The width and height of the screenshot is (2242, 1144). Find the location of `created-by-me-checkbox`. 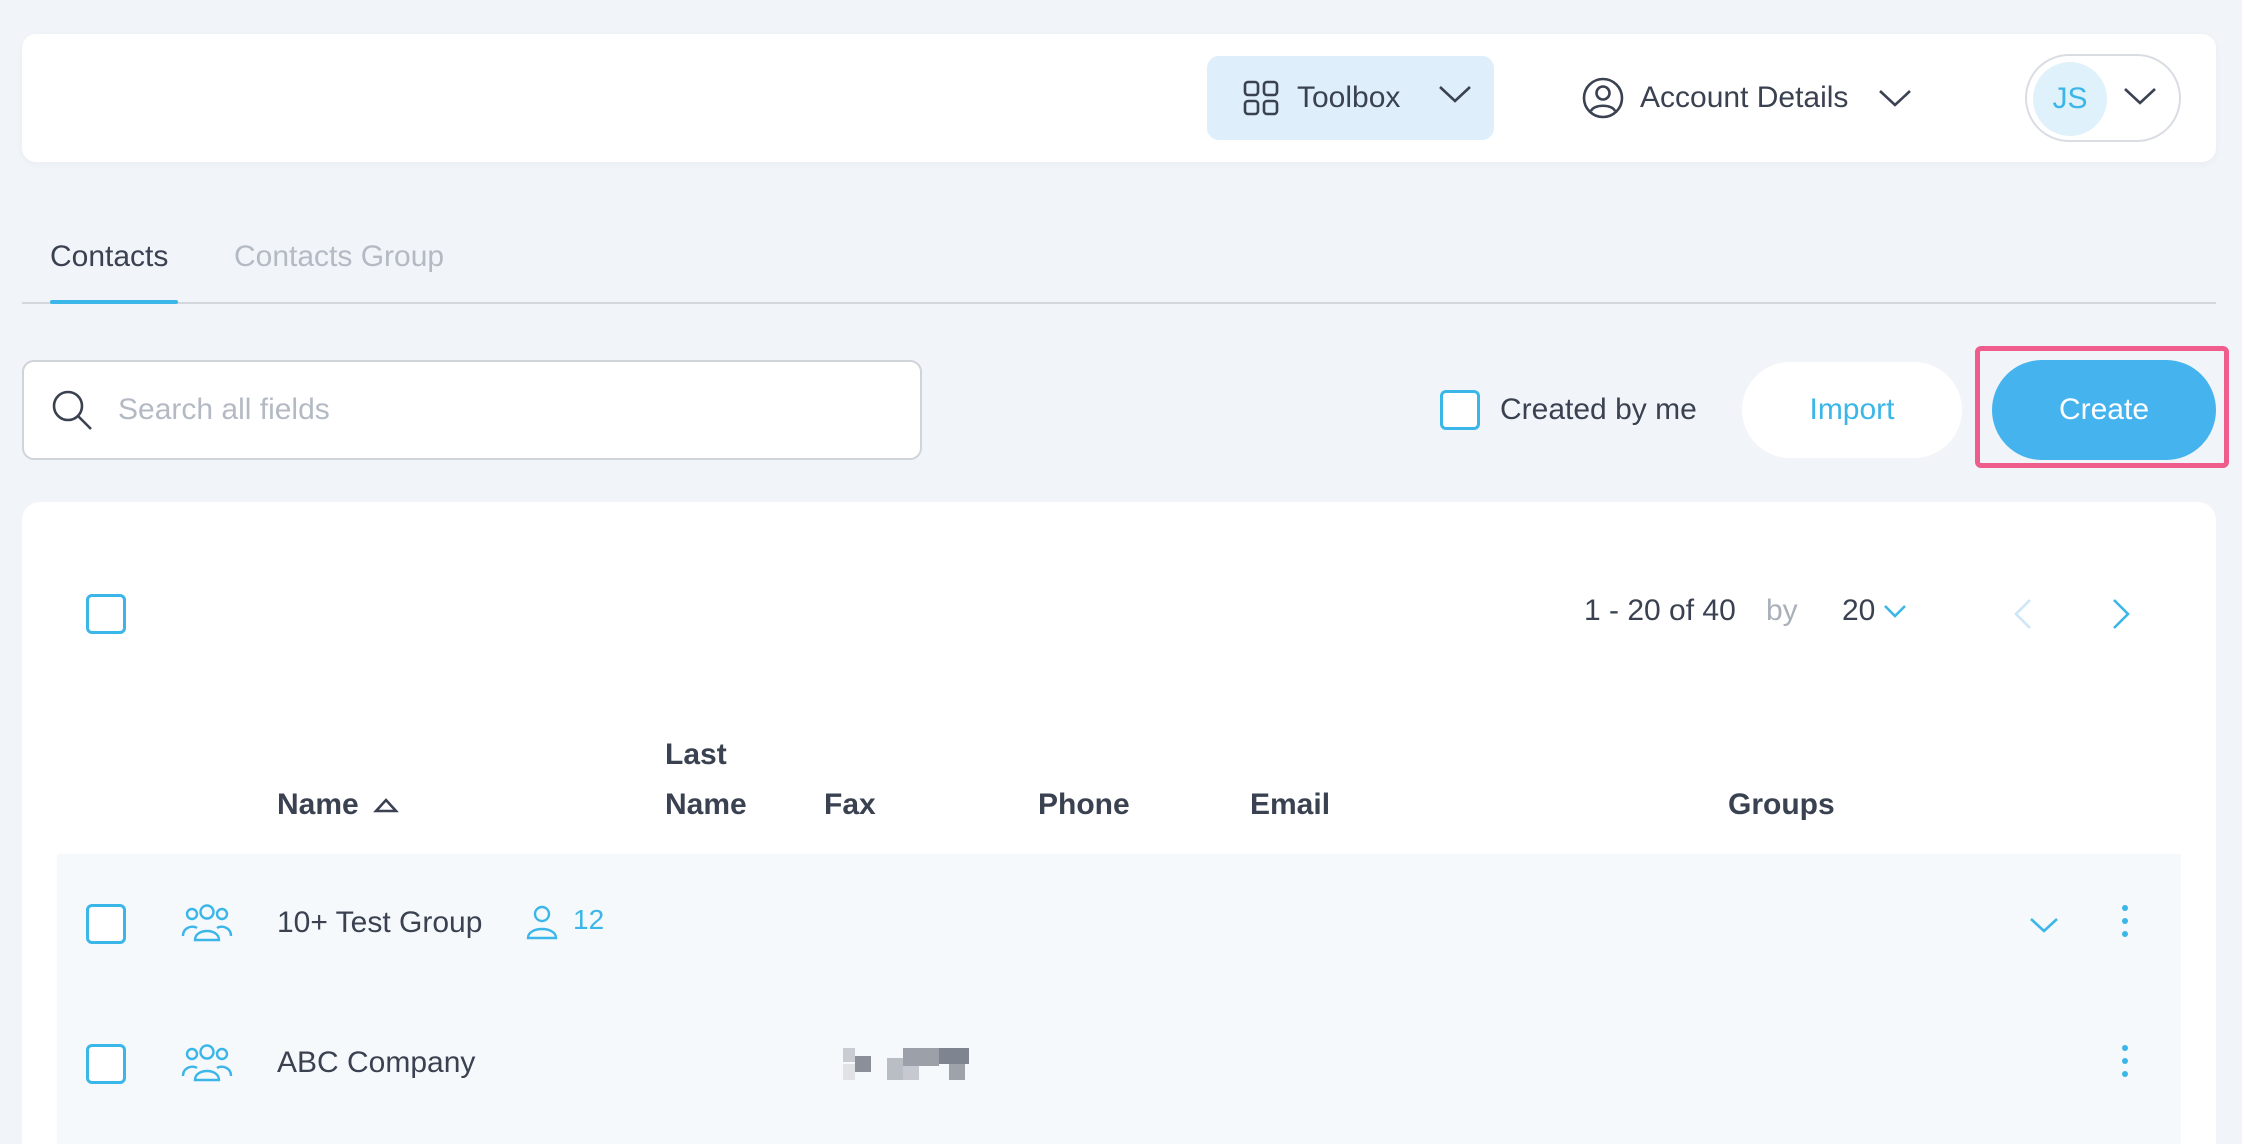

created-by-me-checkbox is located at coordinates (1460, 410).